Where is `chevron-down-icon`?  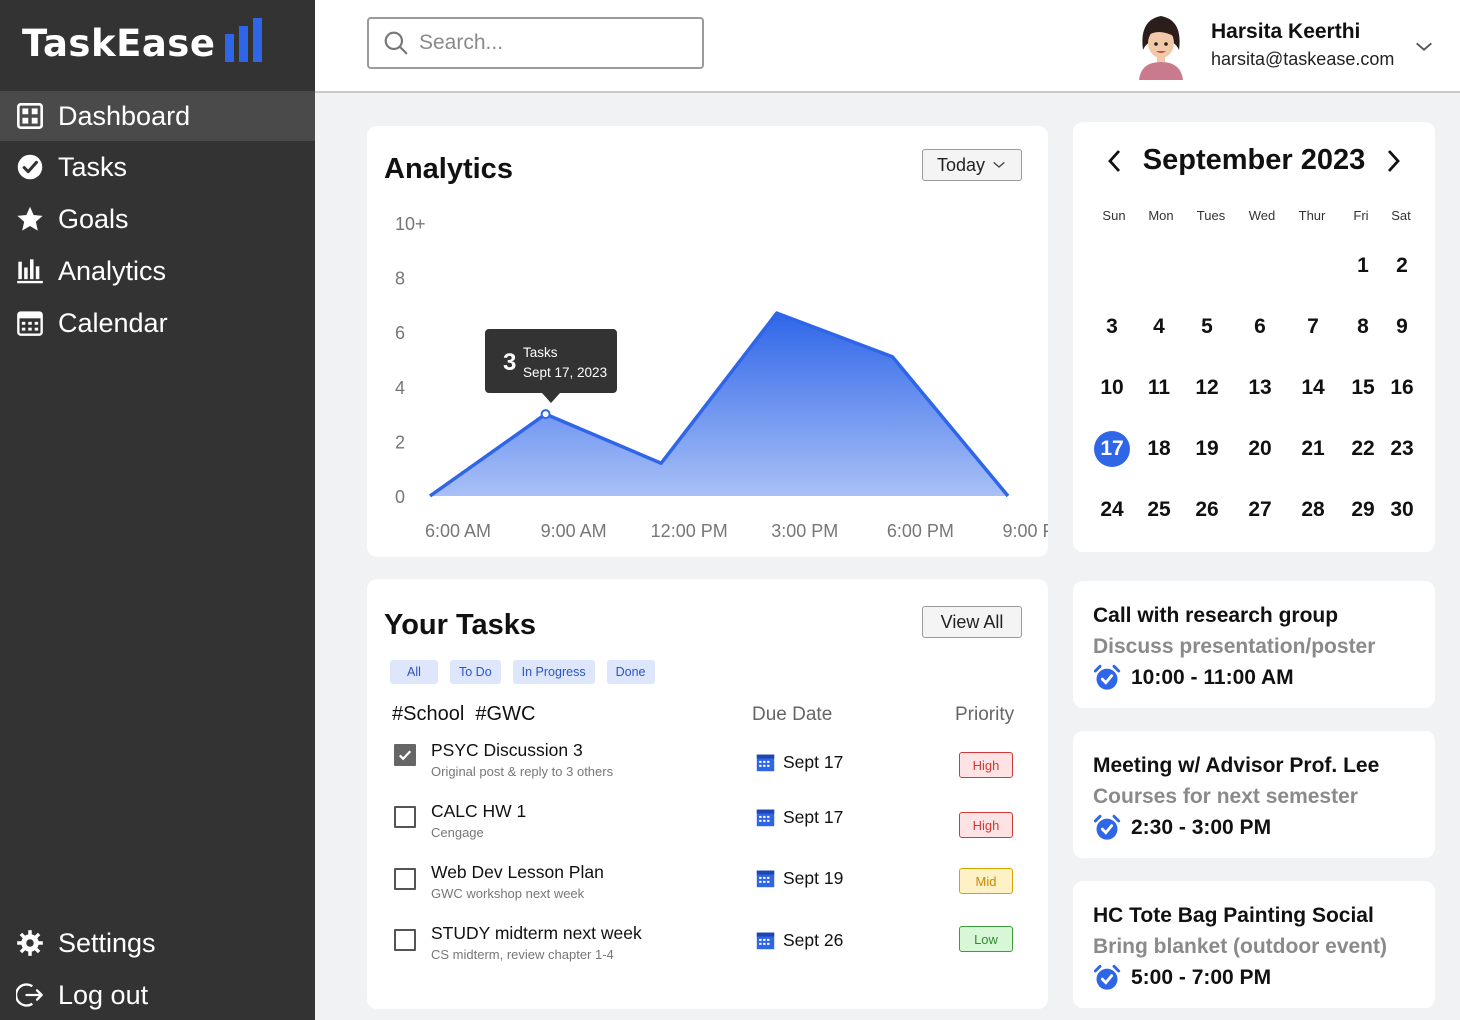 chevron-down-icon is located at coordinates (1424, 47).